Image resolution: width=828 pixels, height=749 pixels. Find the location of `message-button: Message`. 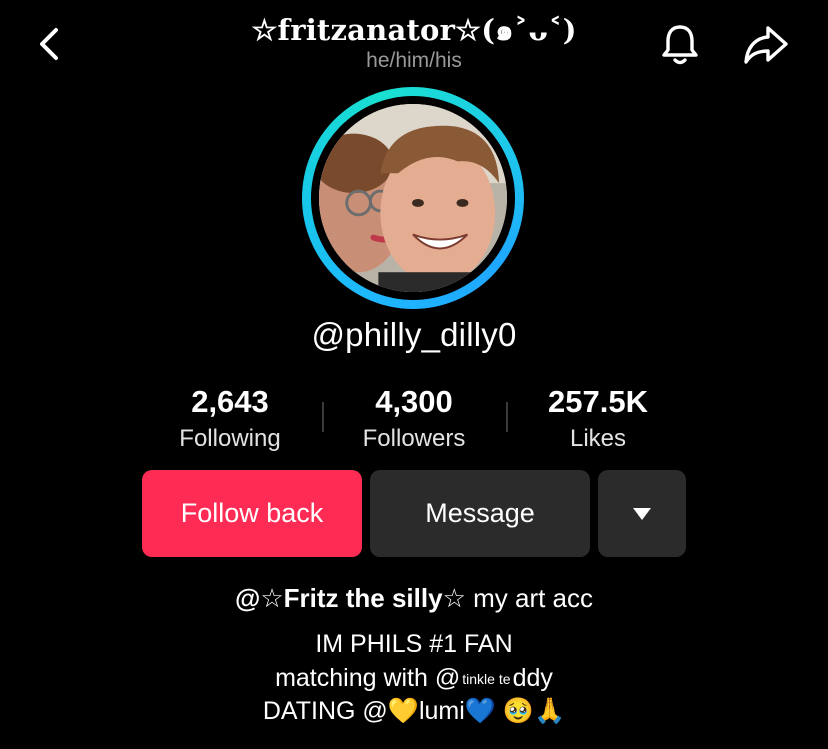

message-button: Message is located at coordinates (480, 513).